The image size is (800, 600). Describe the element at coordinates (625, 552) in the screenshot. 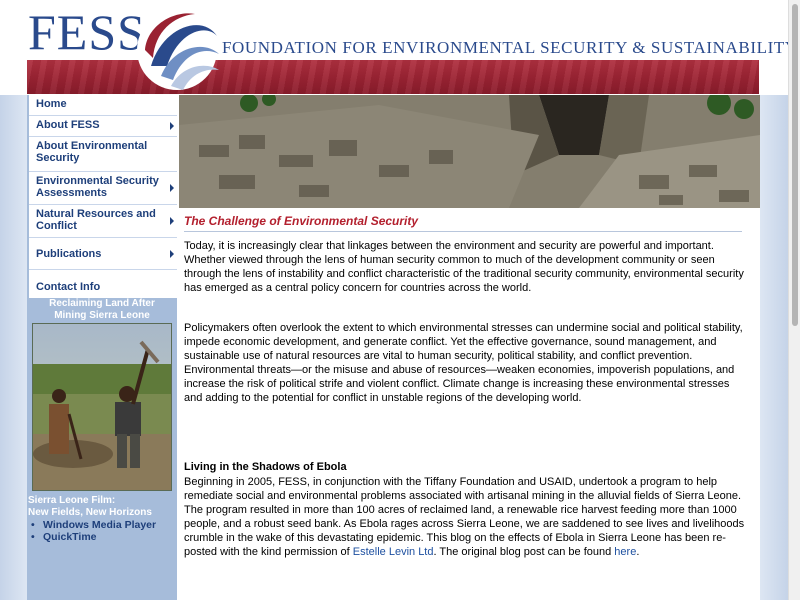

I see `original-post-link: here` at that location.